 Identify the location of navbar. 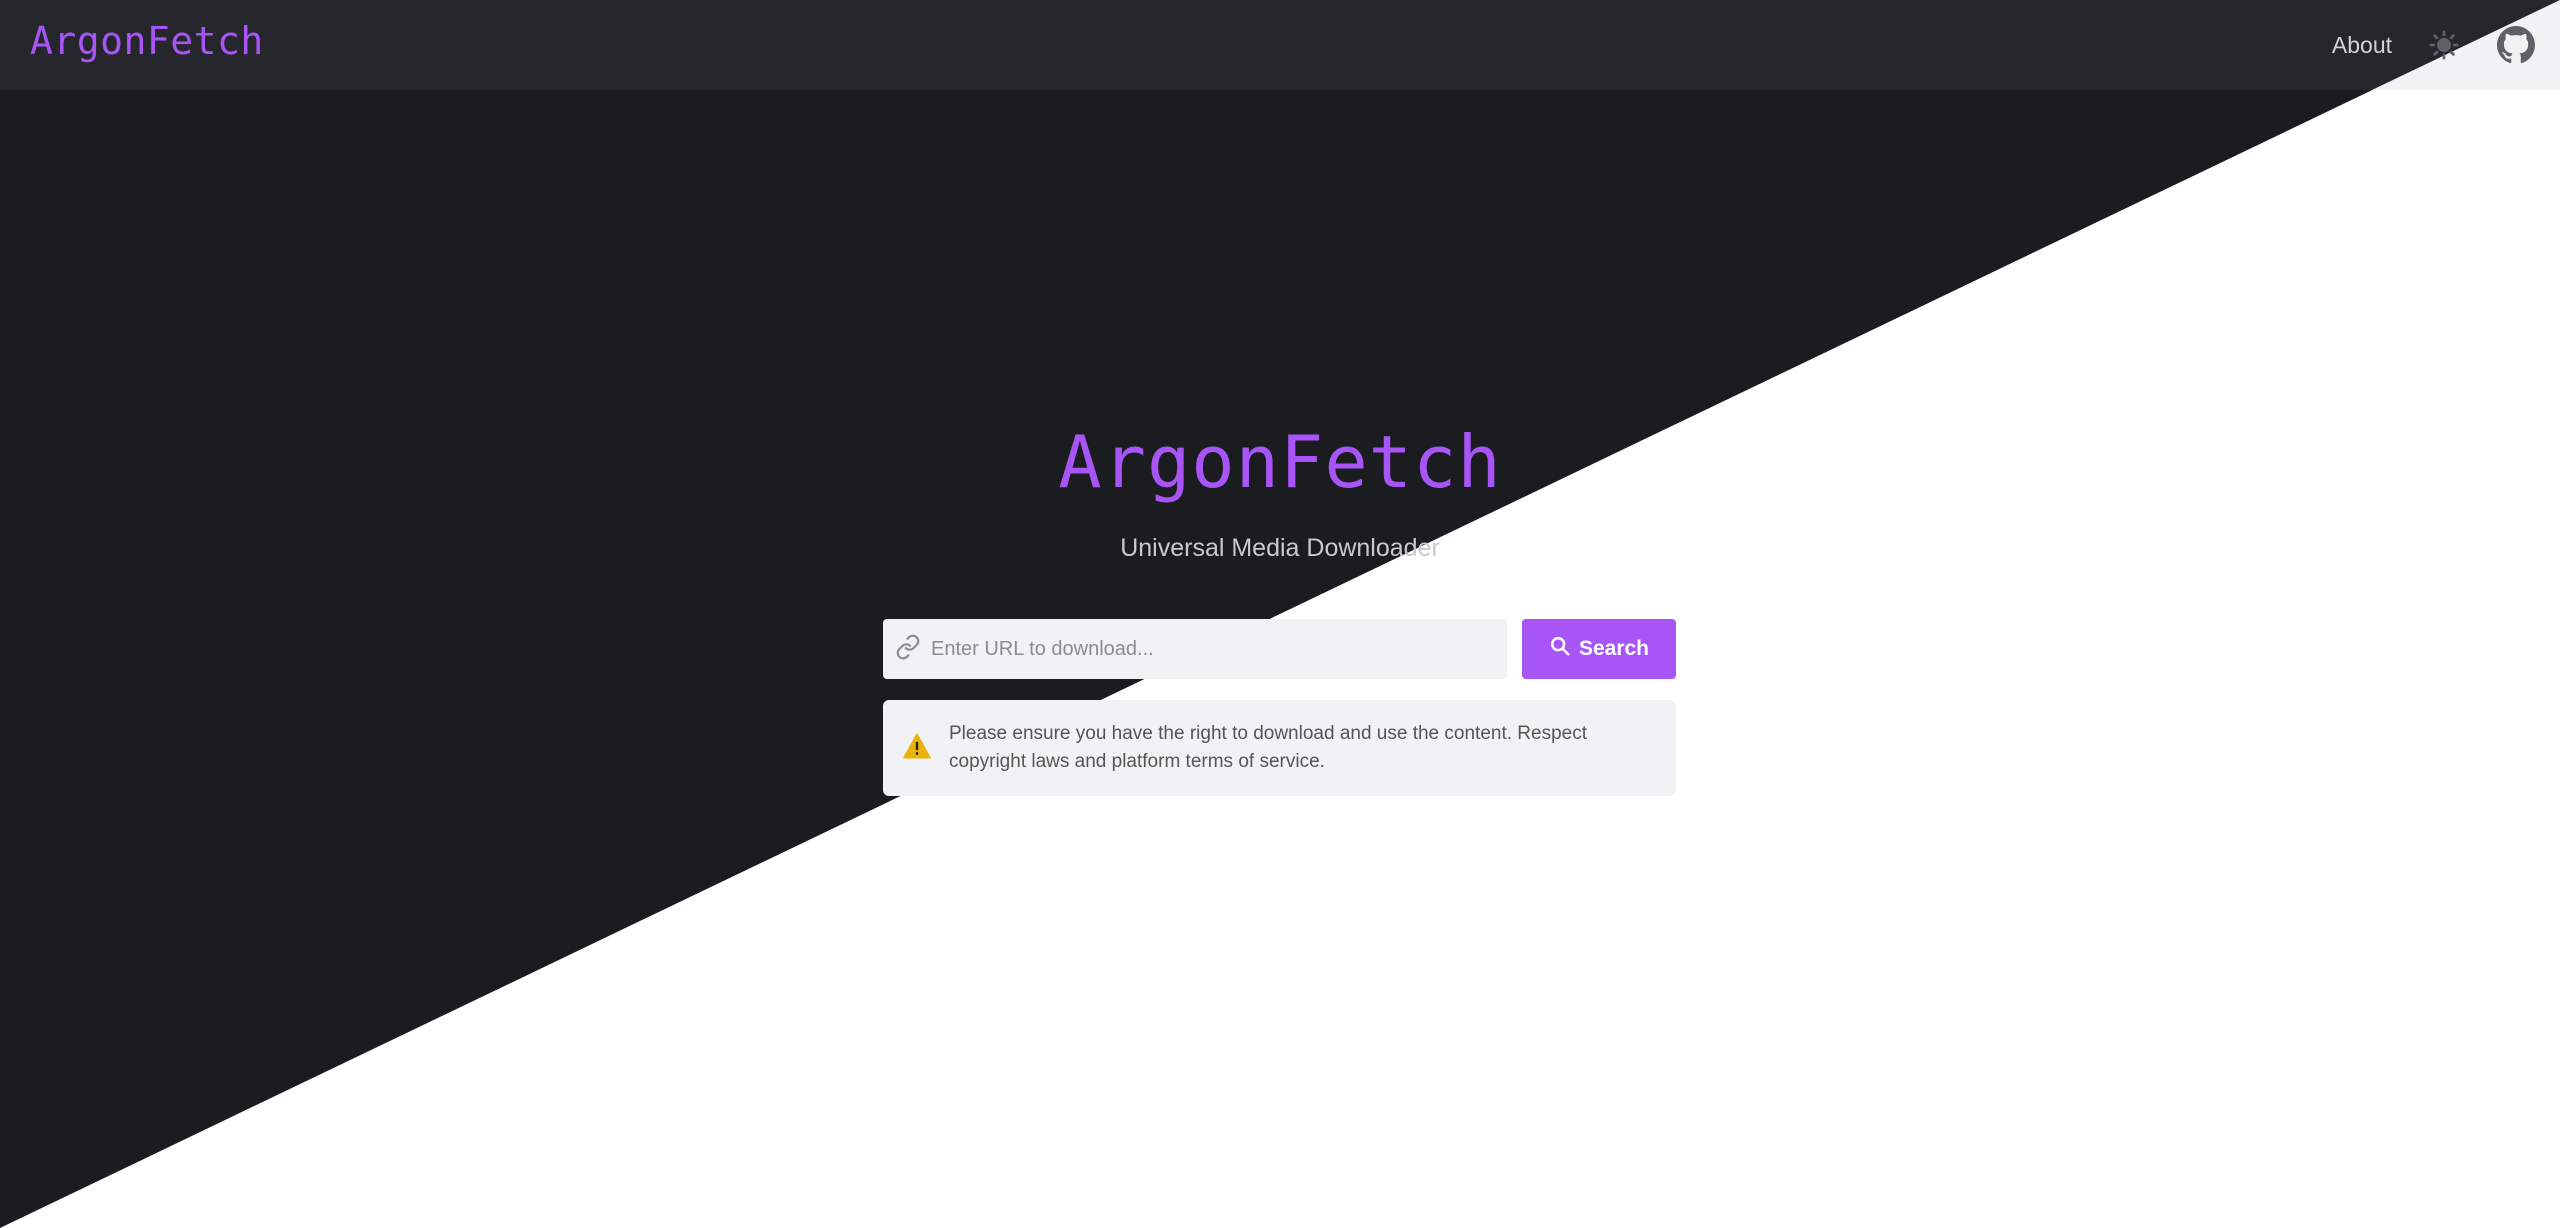
(1280, 45).